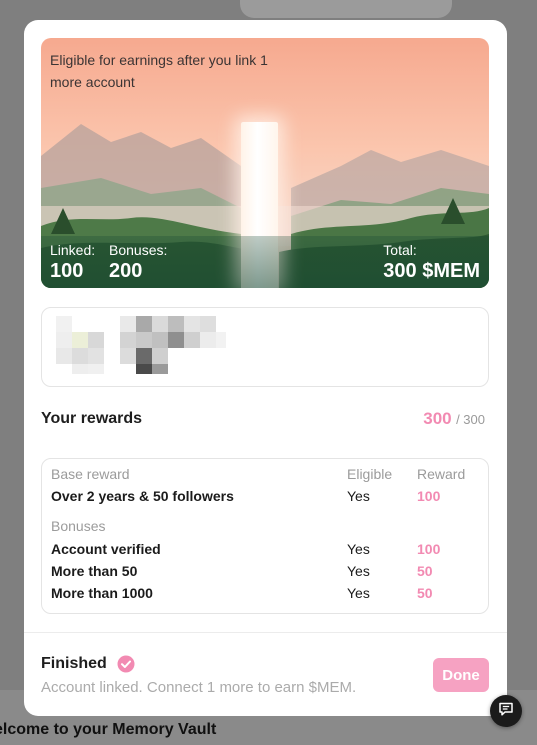 The height and width of the screenshot is (745, 537). Describe the element at coordinates (90, 474) in the screenshot. I see `base-reward-header: Base reward` at that location.